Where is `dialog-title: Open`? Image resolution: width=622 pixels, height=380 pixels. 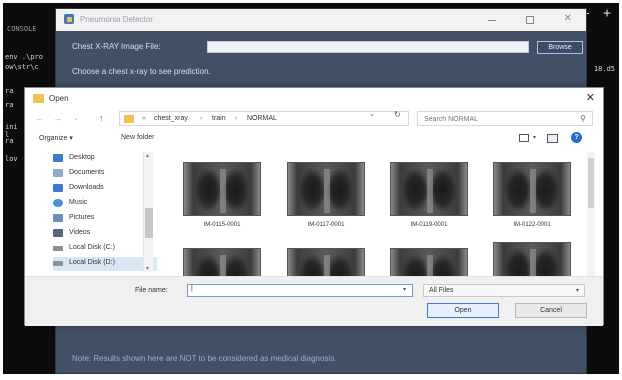
dialog-title: Open is located at coordinates (59, 98).